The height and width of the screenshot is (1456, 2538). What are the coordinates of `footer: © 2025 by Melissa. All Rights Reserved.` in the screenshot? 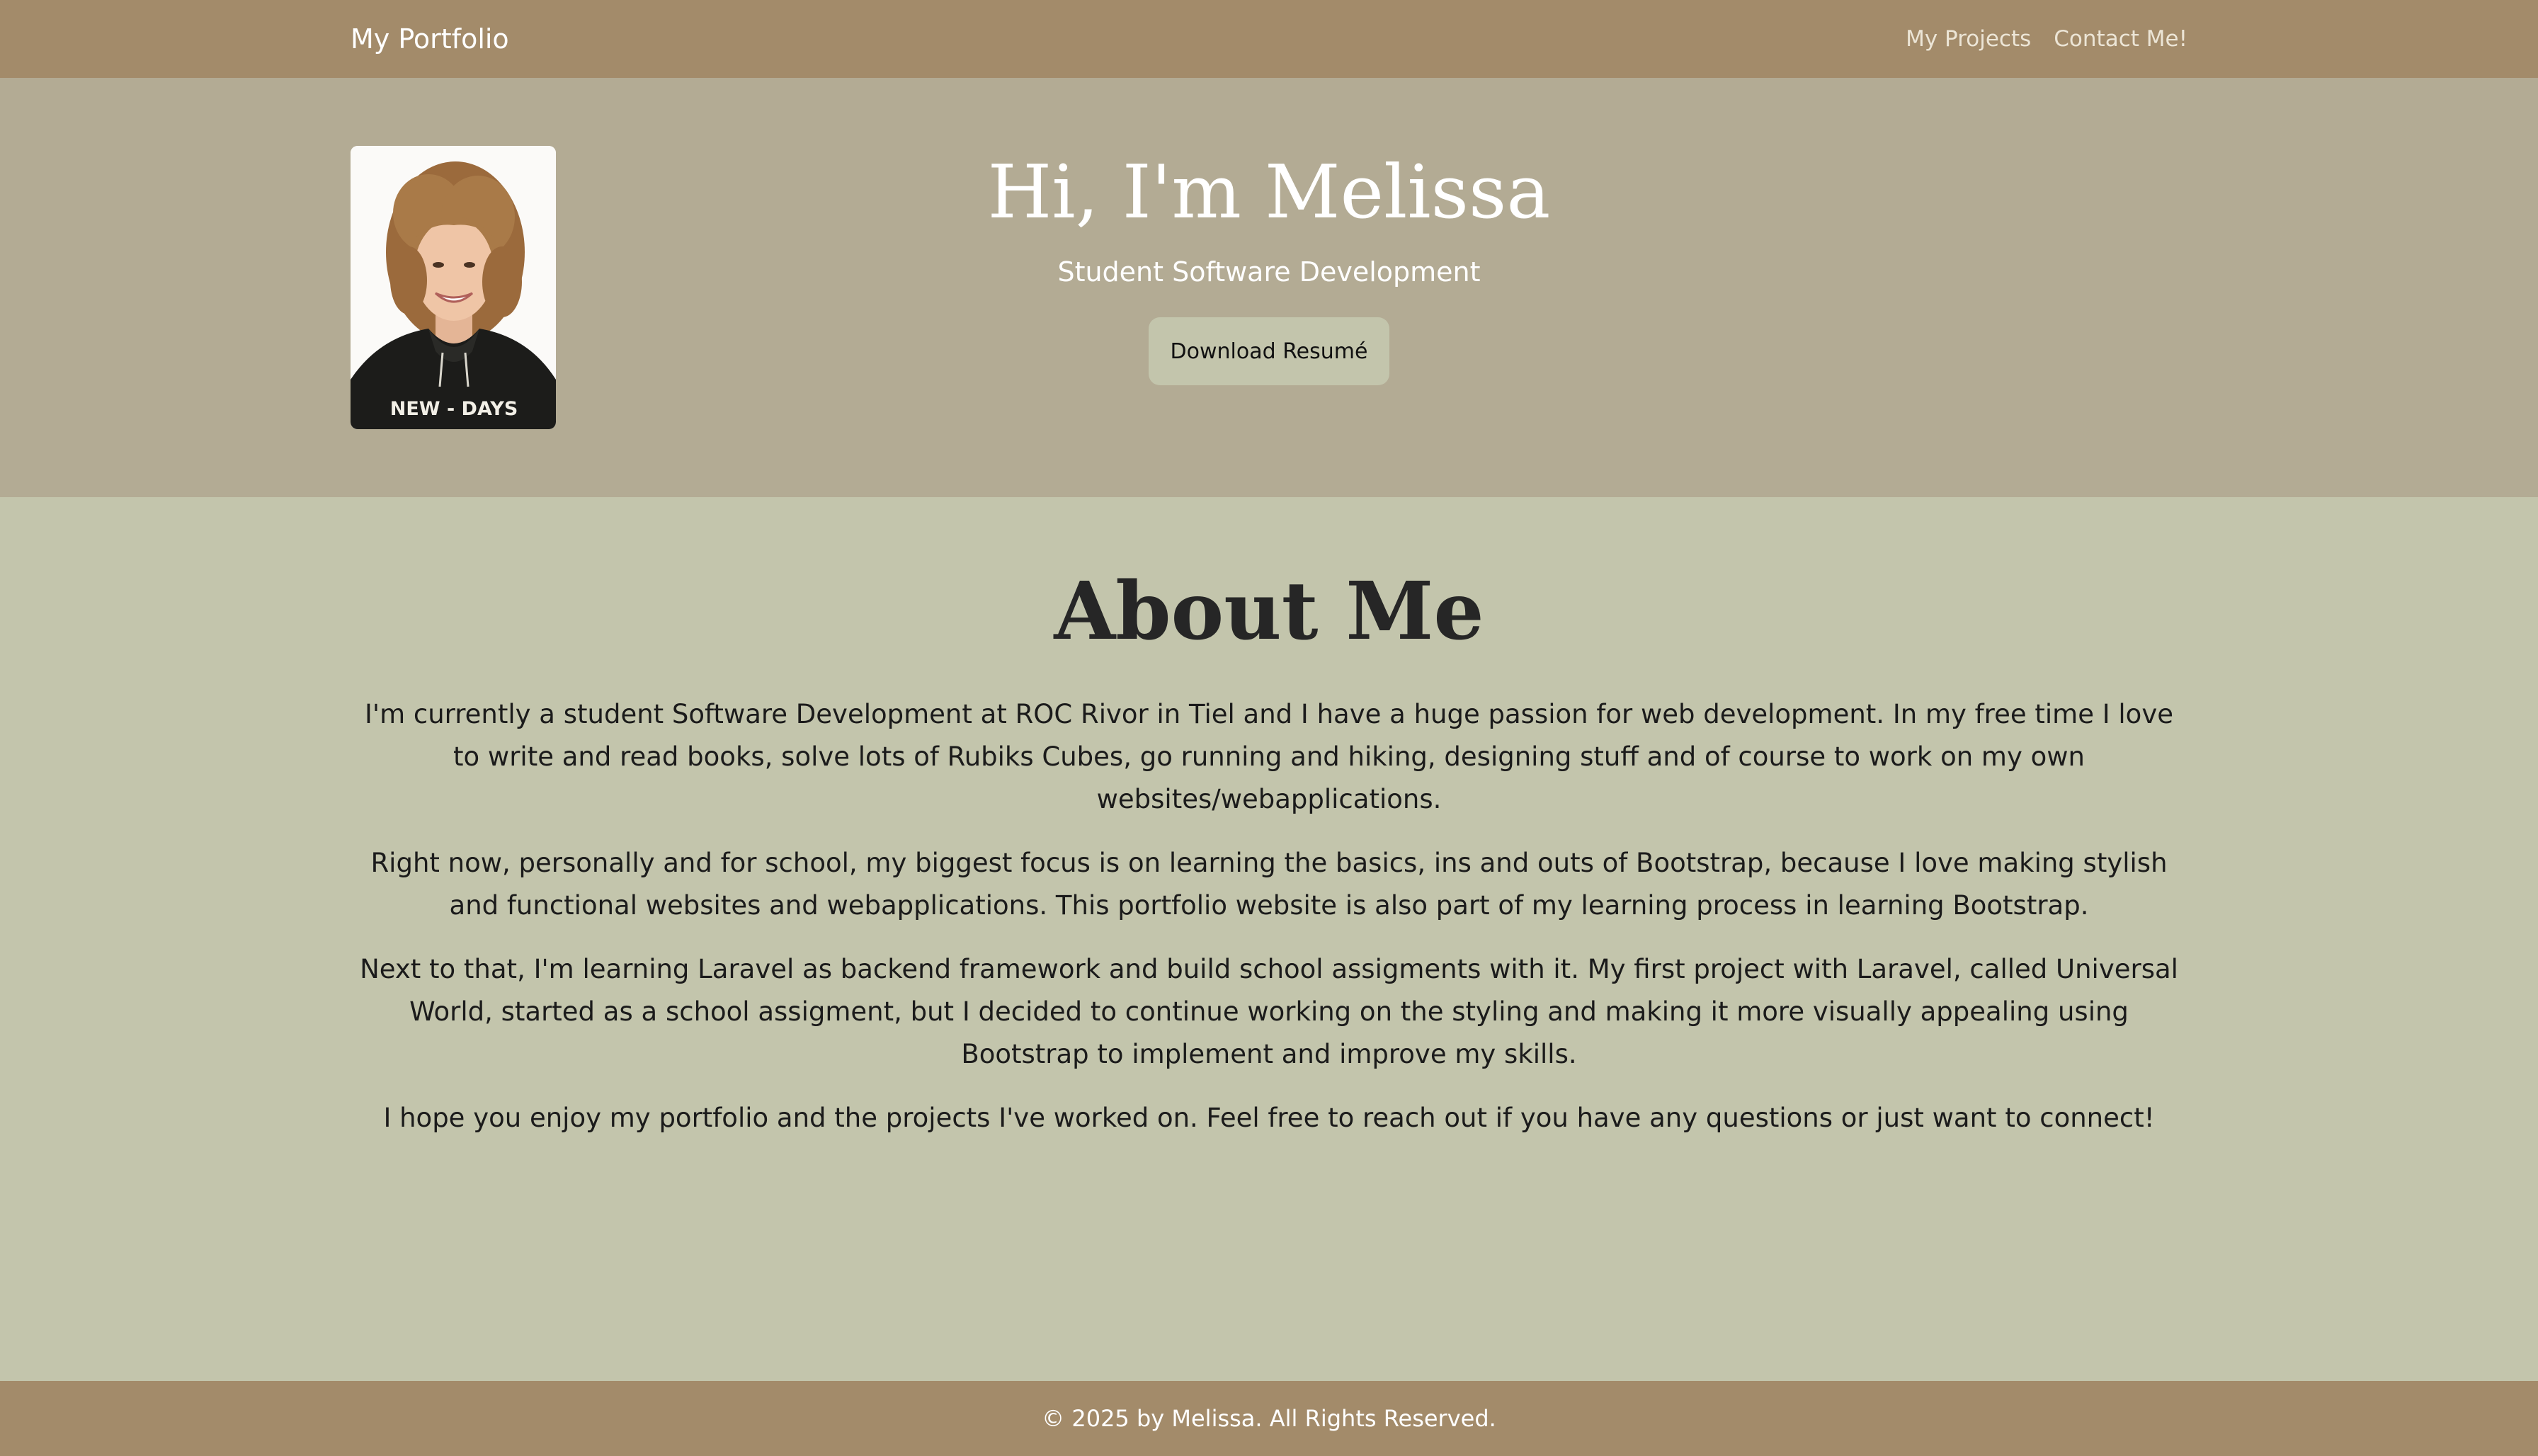 It's located at (1269, 1419).